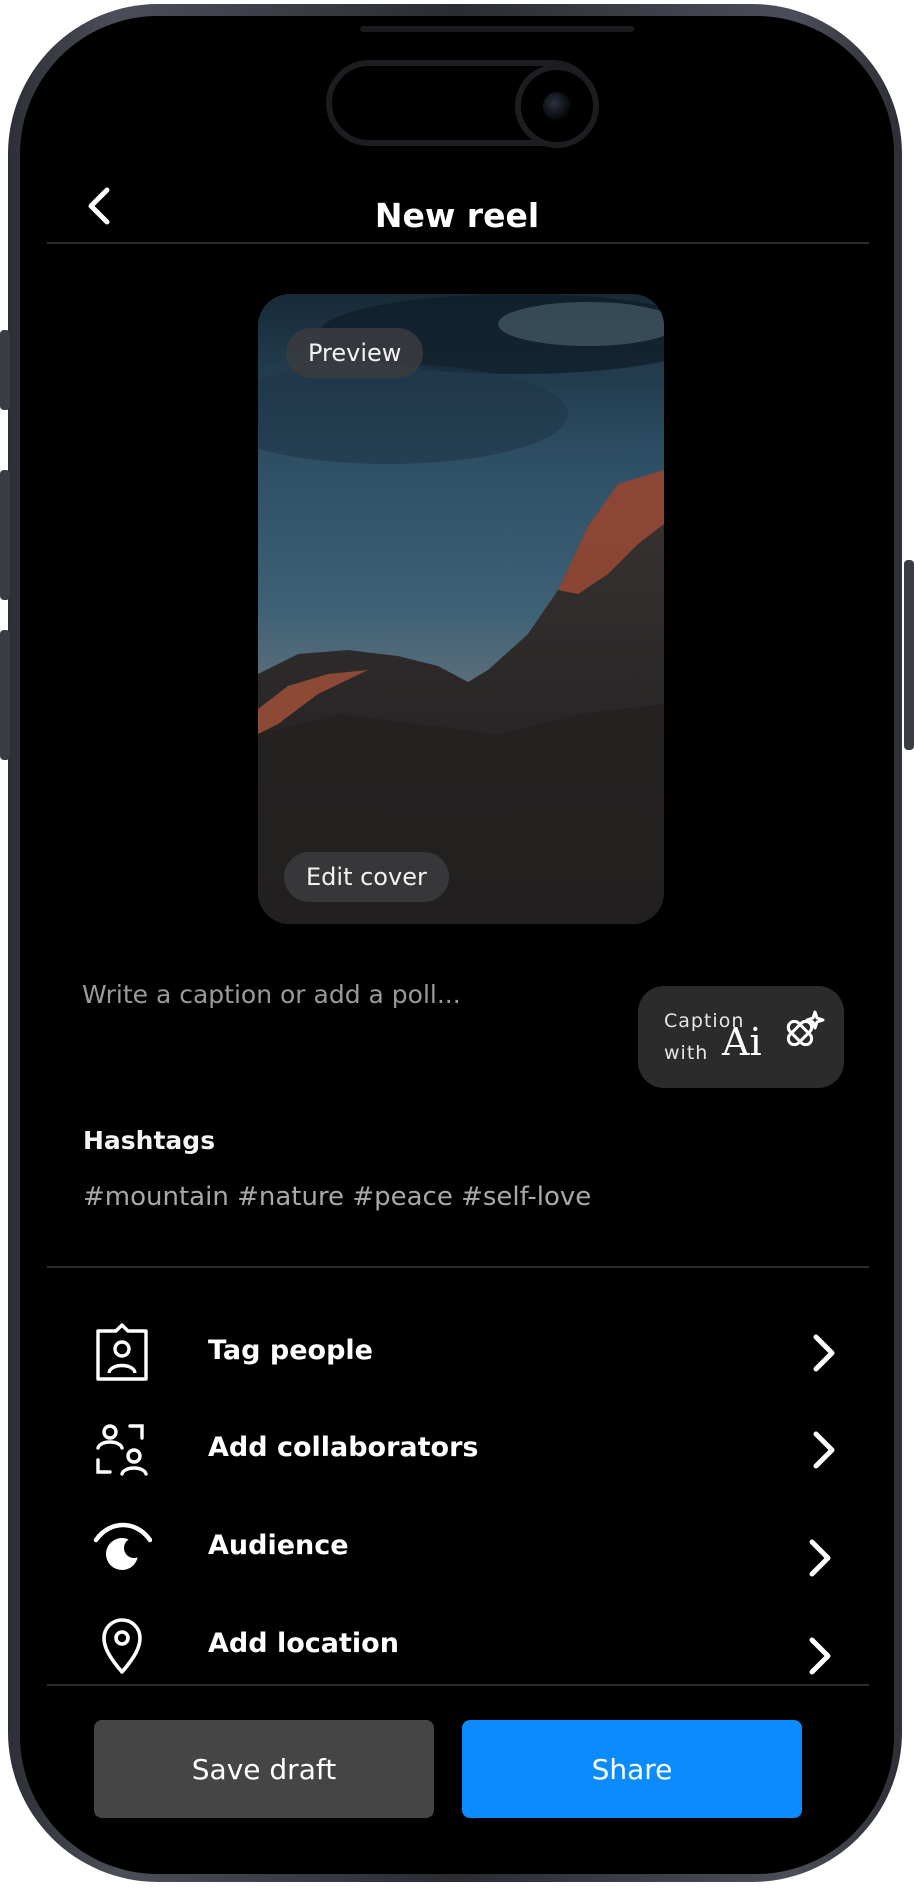  What do you see at coordinates (342, 994) in the screenshot?
I see `caption-input` at bounding box center [342, 994].